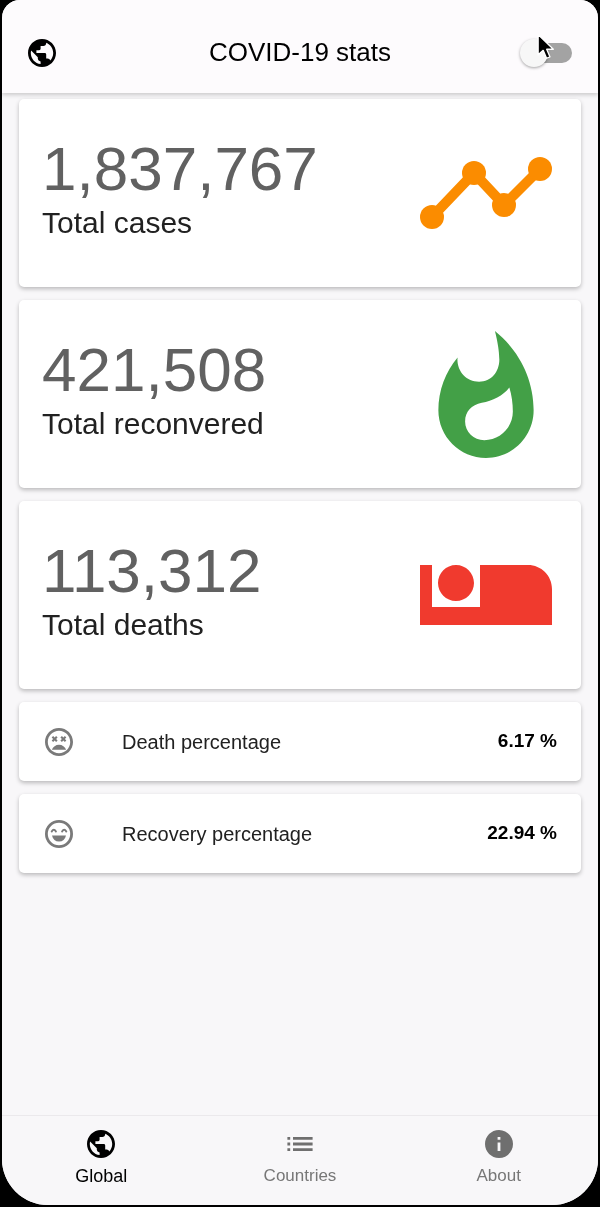 This screenshot has height=1207, width=600. What do you see at coordinates (300, 1158) in the screenshot?
I see `nav-tab: Countries` at bounding box center [300, 1158].